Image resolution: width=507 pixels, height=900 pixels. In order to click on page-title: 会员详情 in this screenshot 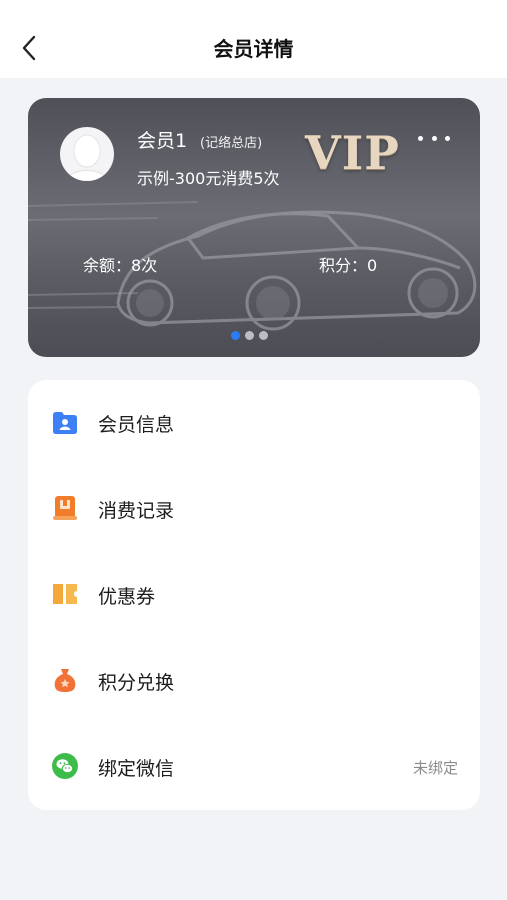, I will do `click(253, 49)`.